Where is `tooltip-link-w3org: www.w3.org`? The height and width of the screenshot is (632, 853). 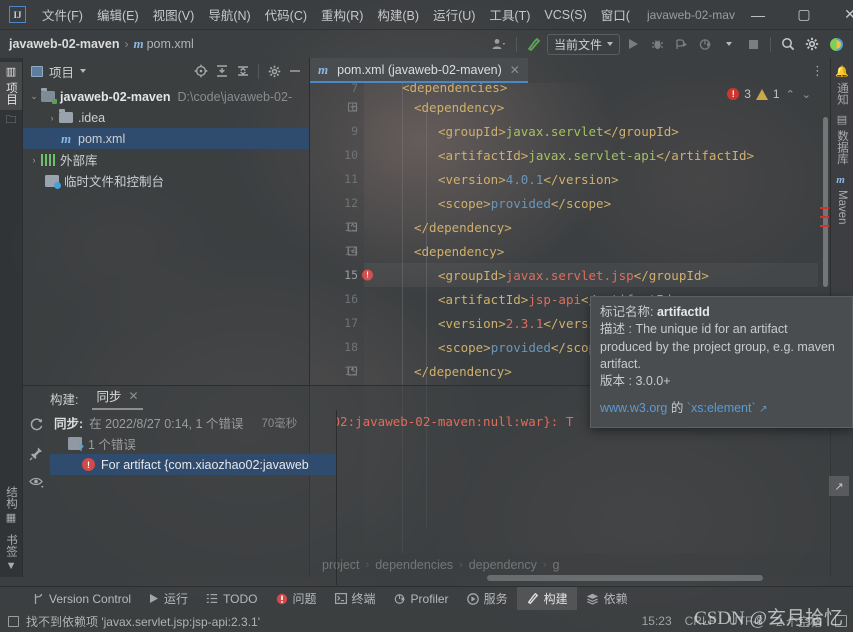
tooltip-link-w3org: www.w3.org is located at coordinates (633, 408).